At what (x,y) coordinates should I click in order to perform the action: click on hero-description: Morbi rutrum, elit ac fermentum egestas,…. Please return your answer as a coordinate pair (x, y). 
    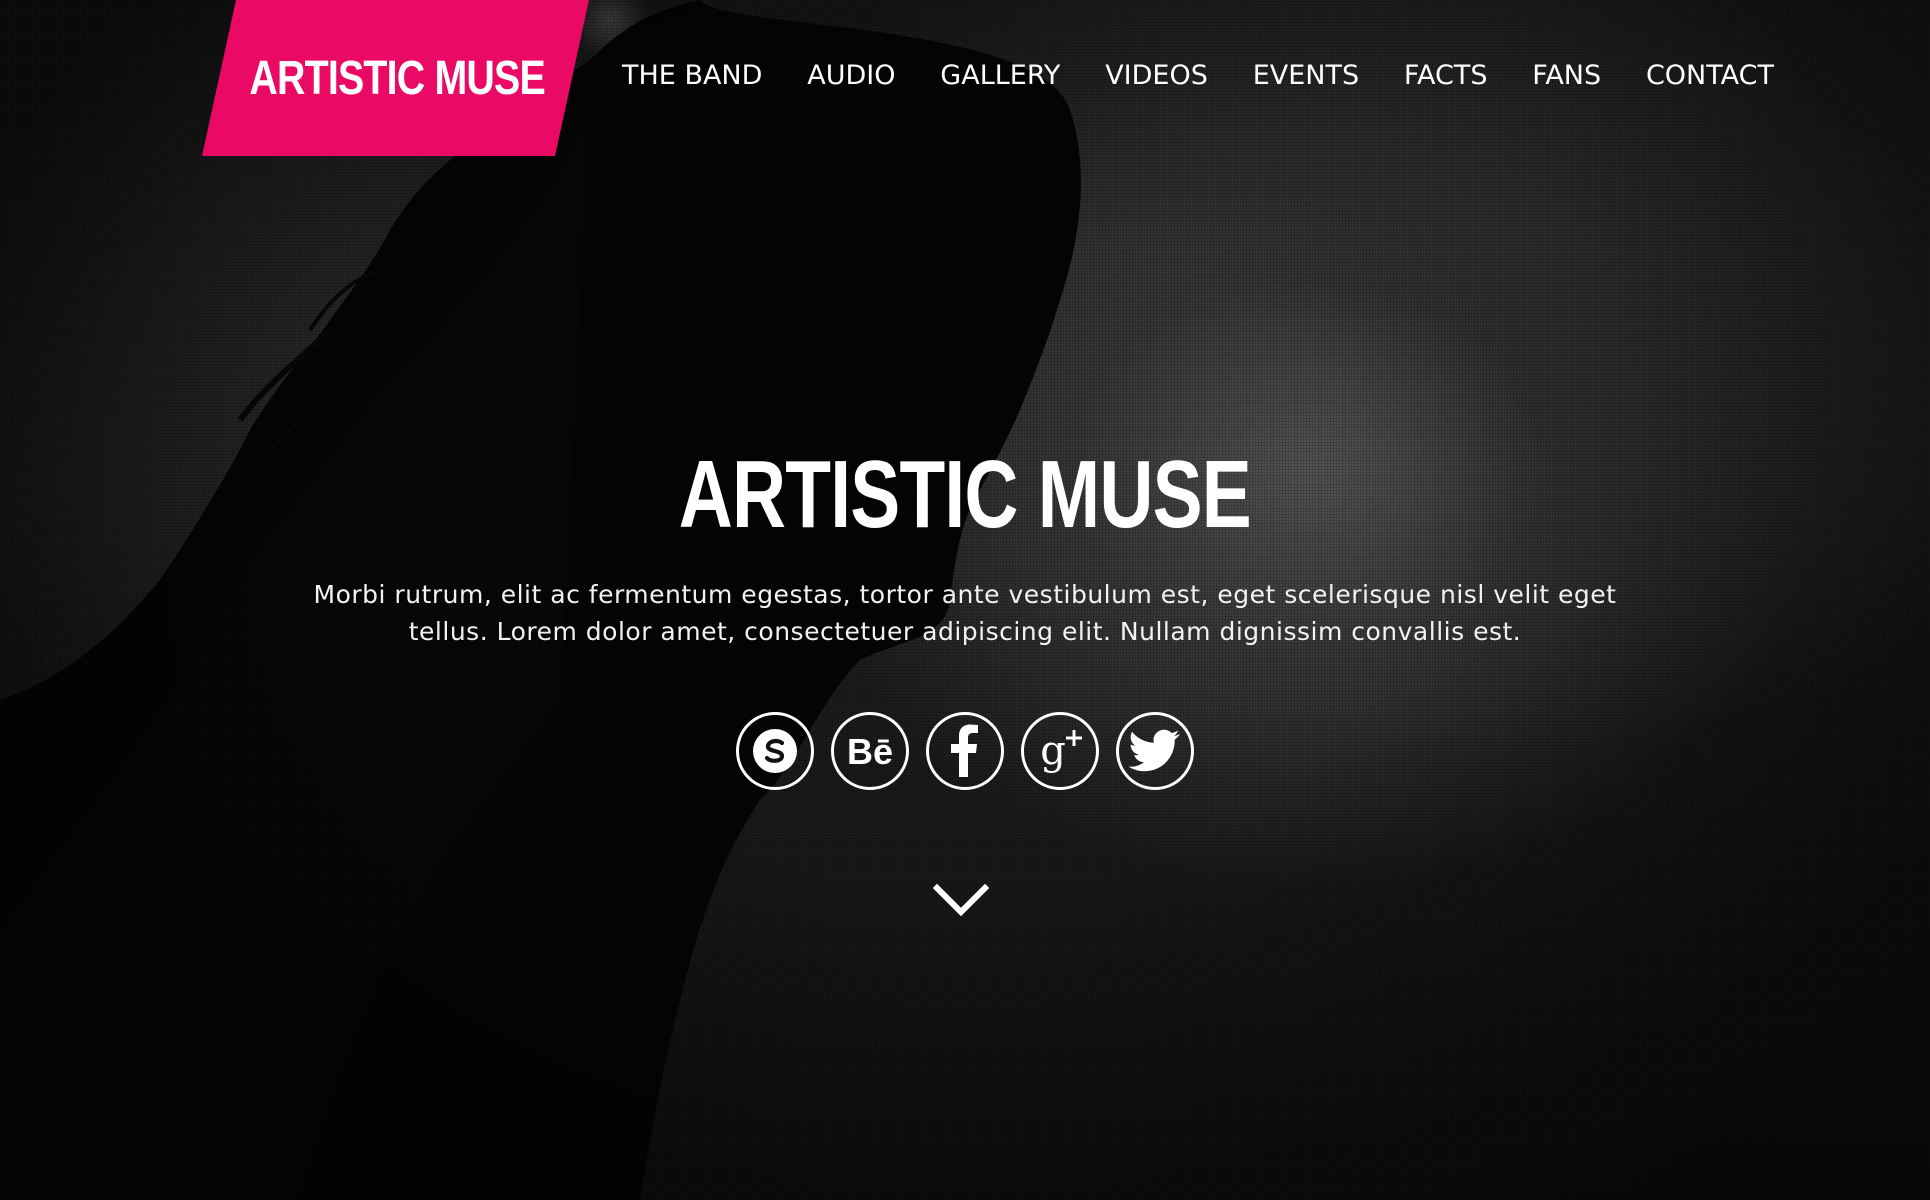
    Looking at the image, I should click on (965, 613).